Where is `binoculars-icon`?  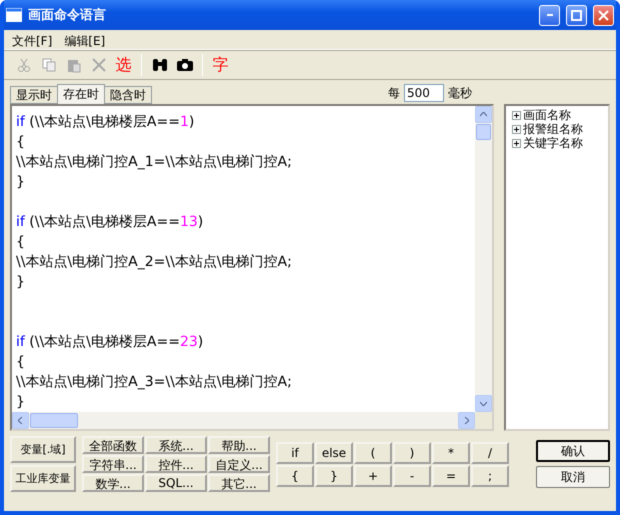
binoculars-icon is located at coordinates (159, 65).